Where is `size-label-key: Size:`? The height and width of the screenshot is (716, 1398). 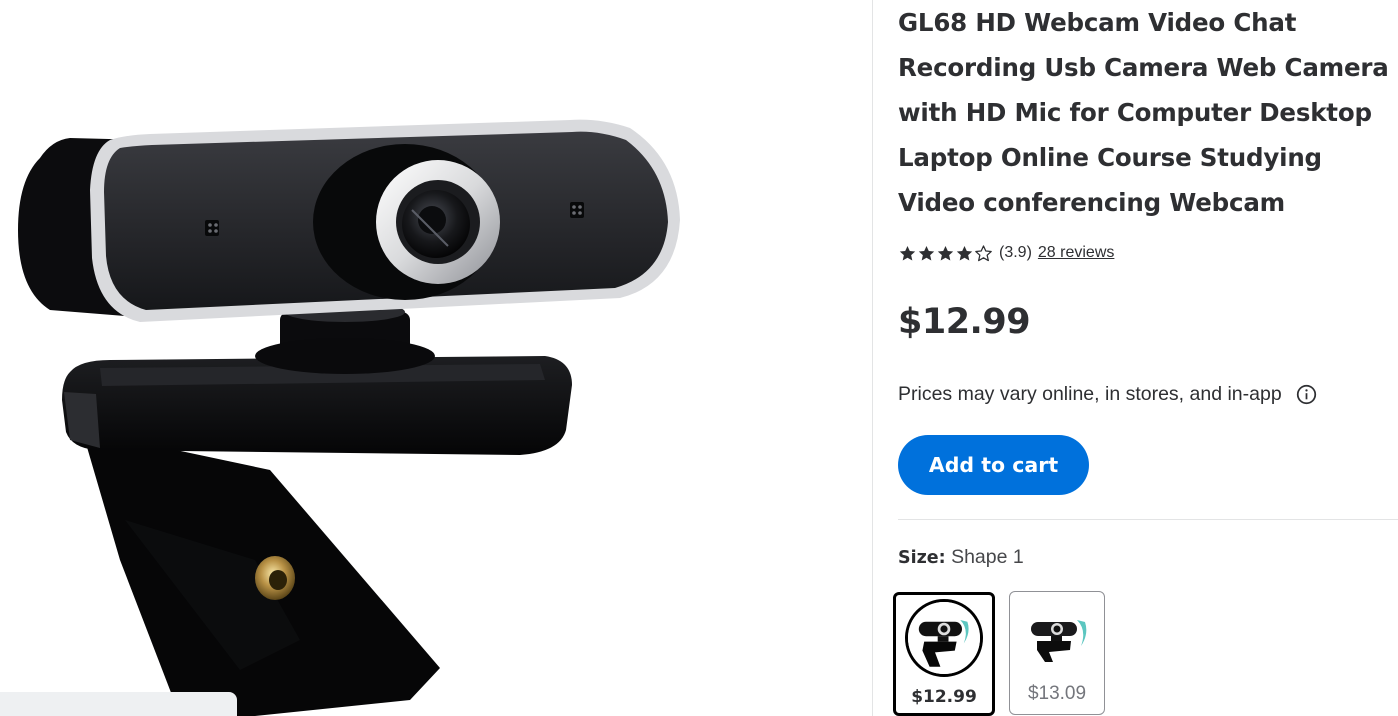
size-label-key: Size: is located at coordinates (922, 558).